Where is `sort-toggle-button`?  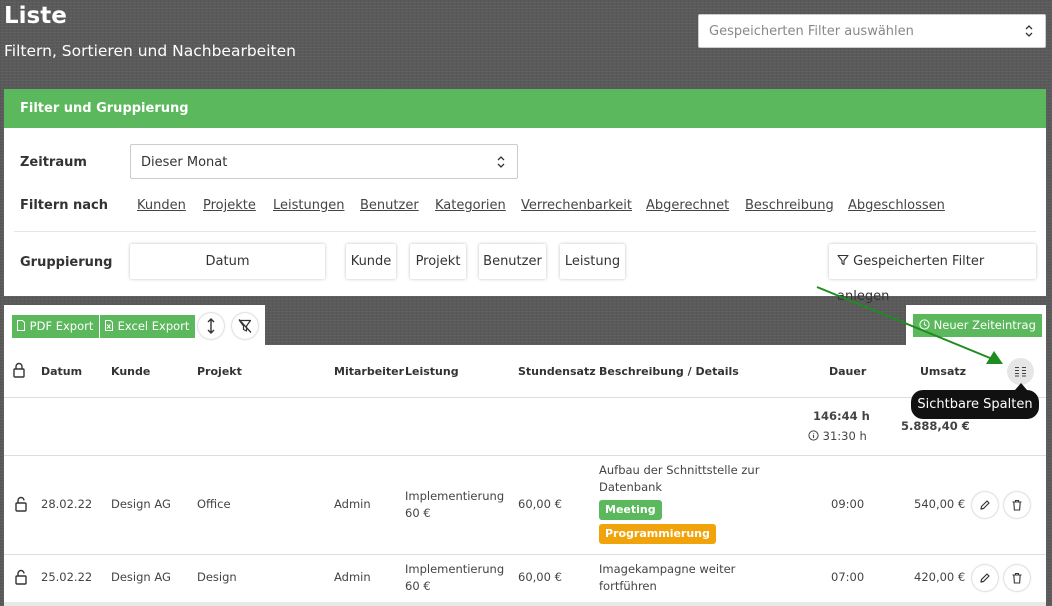 sort-toggle-button is located at coordinates (211, 326).